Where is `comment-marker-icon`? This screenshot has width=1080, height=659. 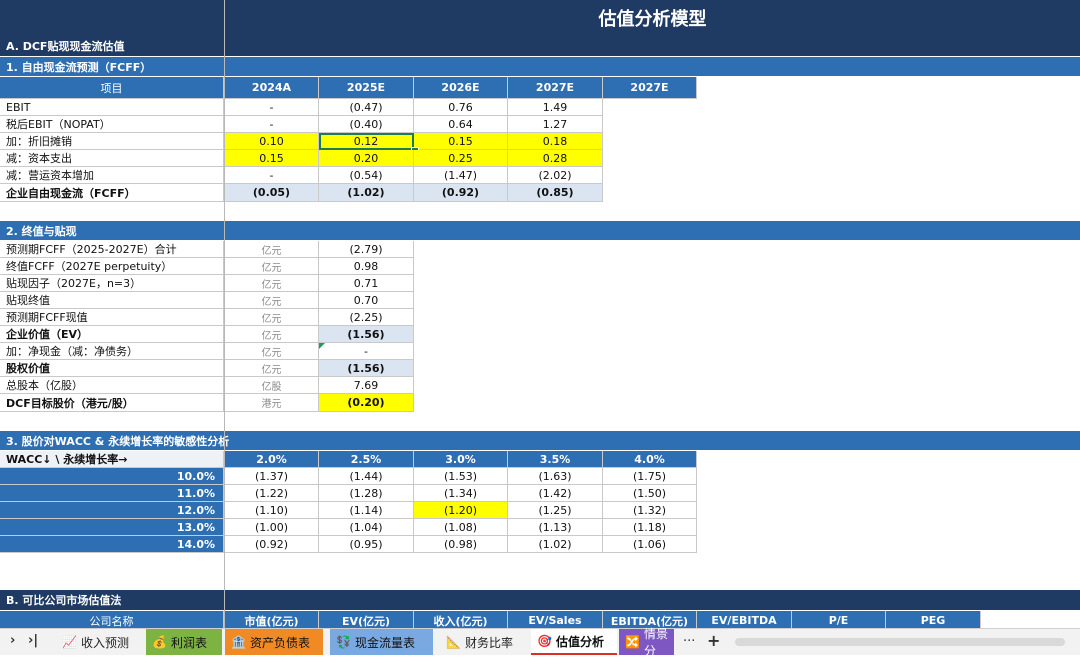
comment-marker-icon is located at coordinates (322, 346).